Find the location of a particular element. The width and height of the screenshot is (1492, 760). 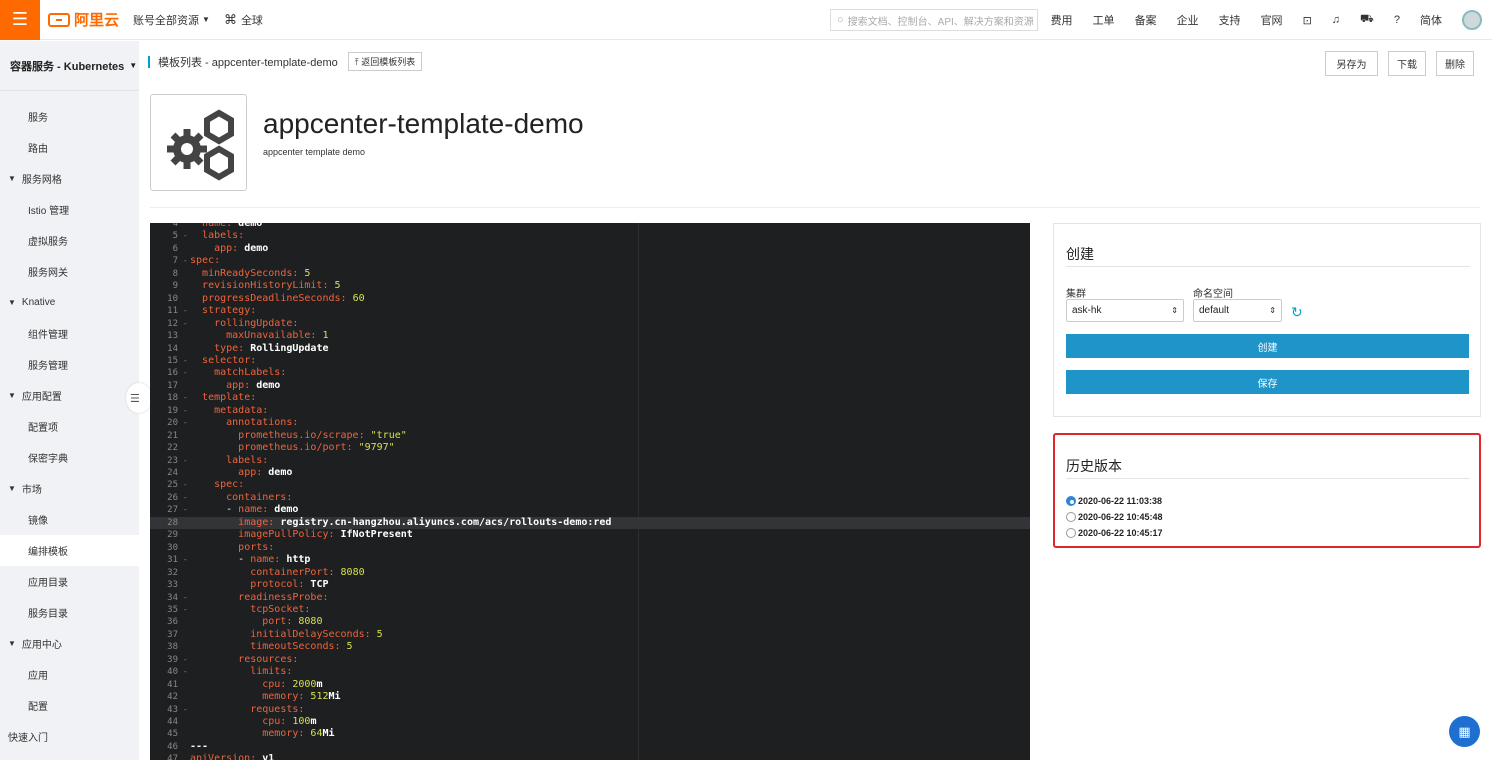

sidebar-collapse-toggle: ☰ is located at coordinates (139, 398).